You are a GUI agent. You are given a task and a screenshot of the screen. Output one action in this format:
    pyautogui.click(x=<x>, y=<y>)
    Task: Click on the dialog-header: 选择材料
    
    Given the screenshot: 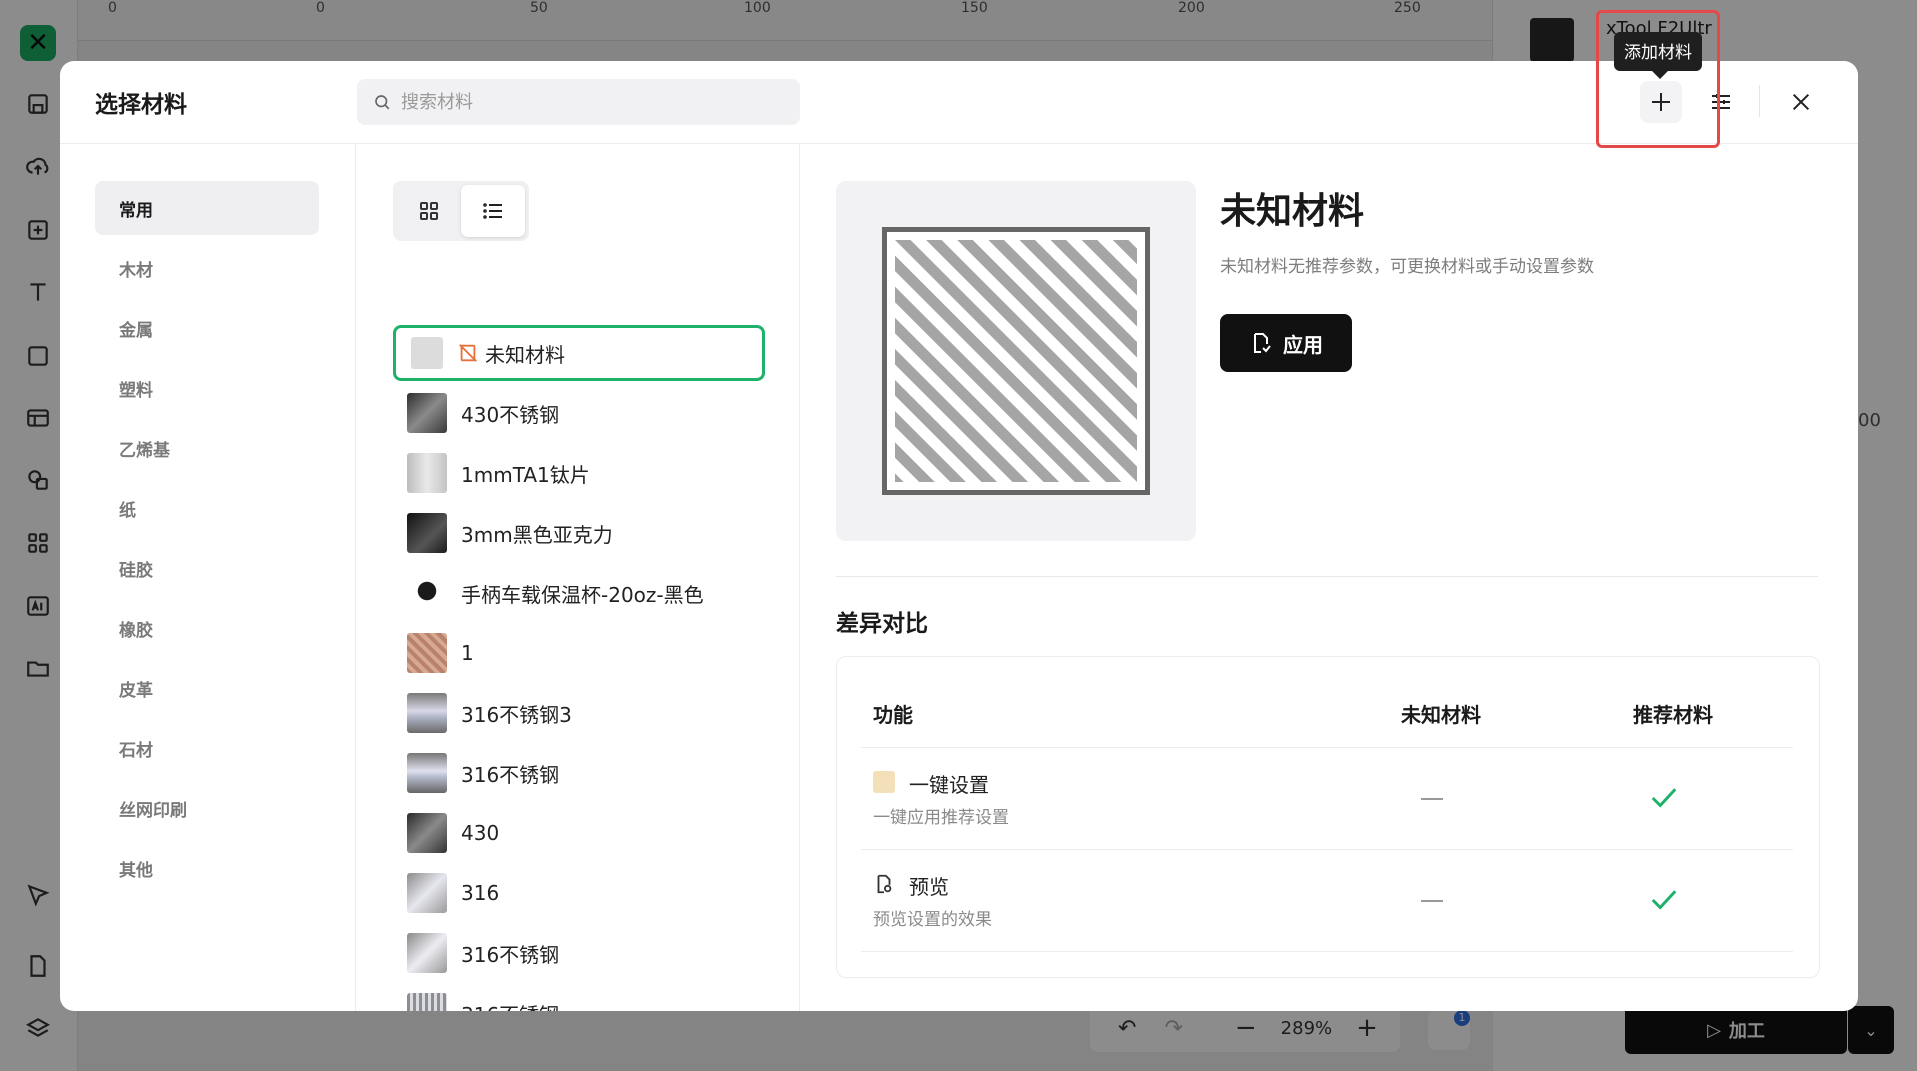 What is the action you would take?
    pyautogui.click(x=959, y=102)
    